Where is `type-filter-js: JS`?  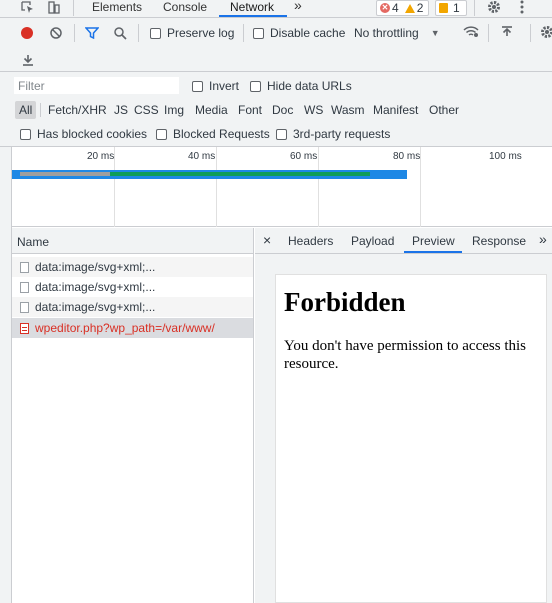 type-filter-js: JS is located at coordinates (121, 110).